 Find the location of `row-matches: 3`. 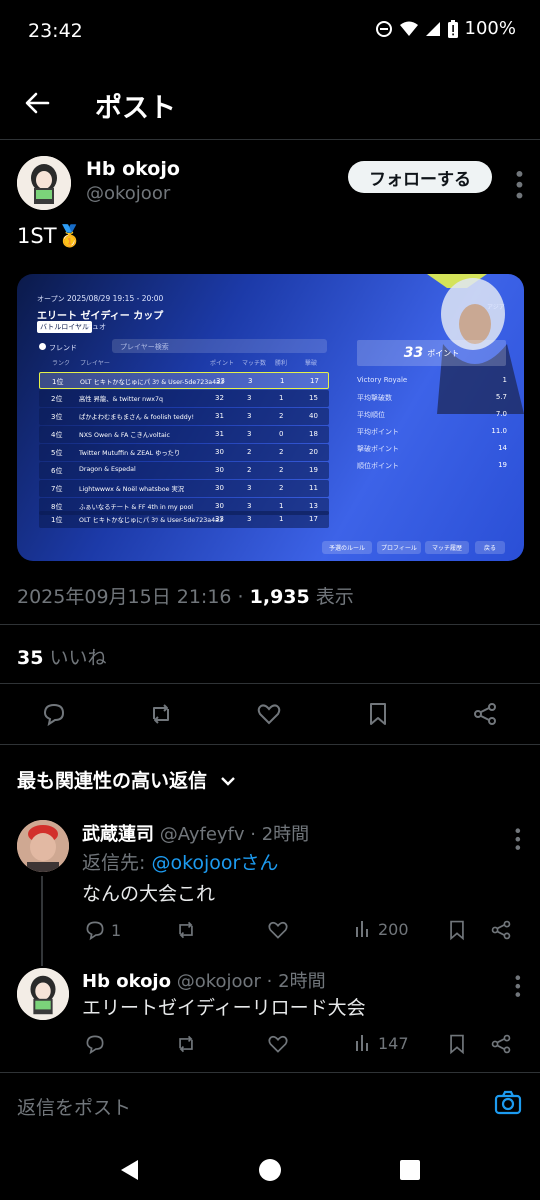

row-matches: 3 is located at coordinates (250, 381).